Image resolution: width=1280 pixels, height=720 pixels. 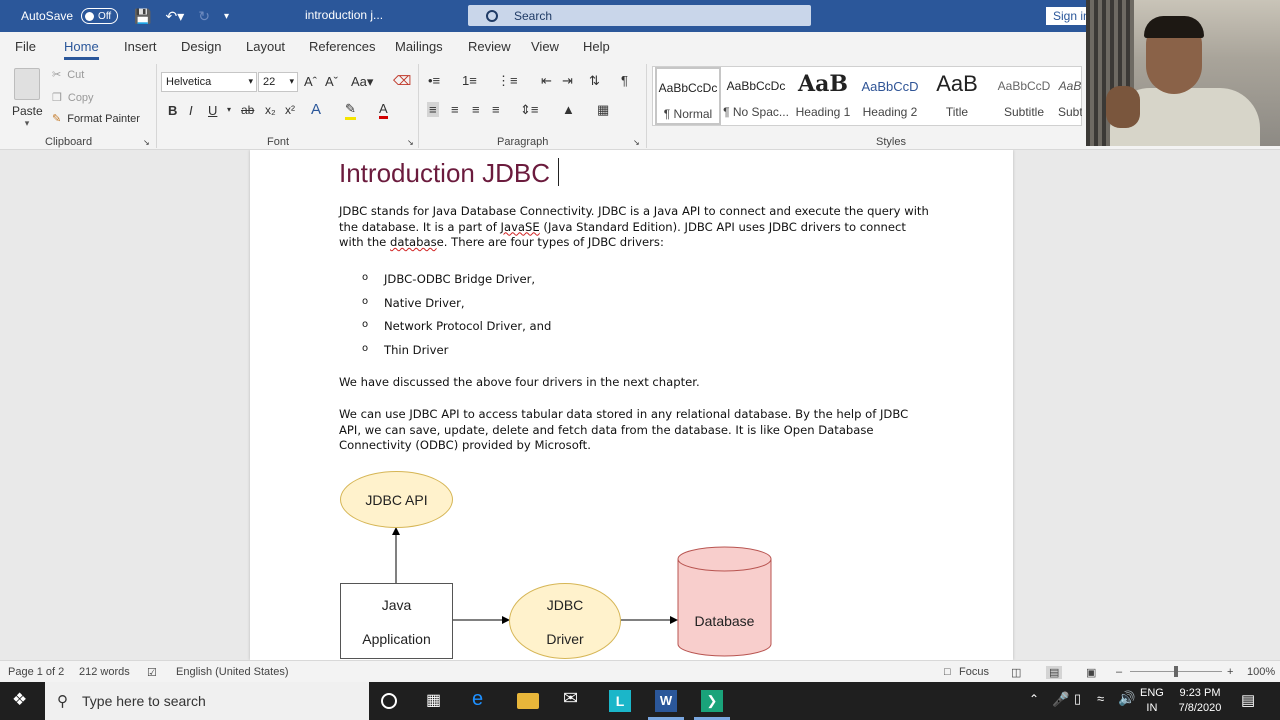 What do you see at coordinates (362, 82) in the screenshot?
I see `change-case-icon: Aa▾` at bounding box center [362, 82].